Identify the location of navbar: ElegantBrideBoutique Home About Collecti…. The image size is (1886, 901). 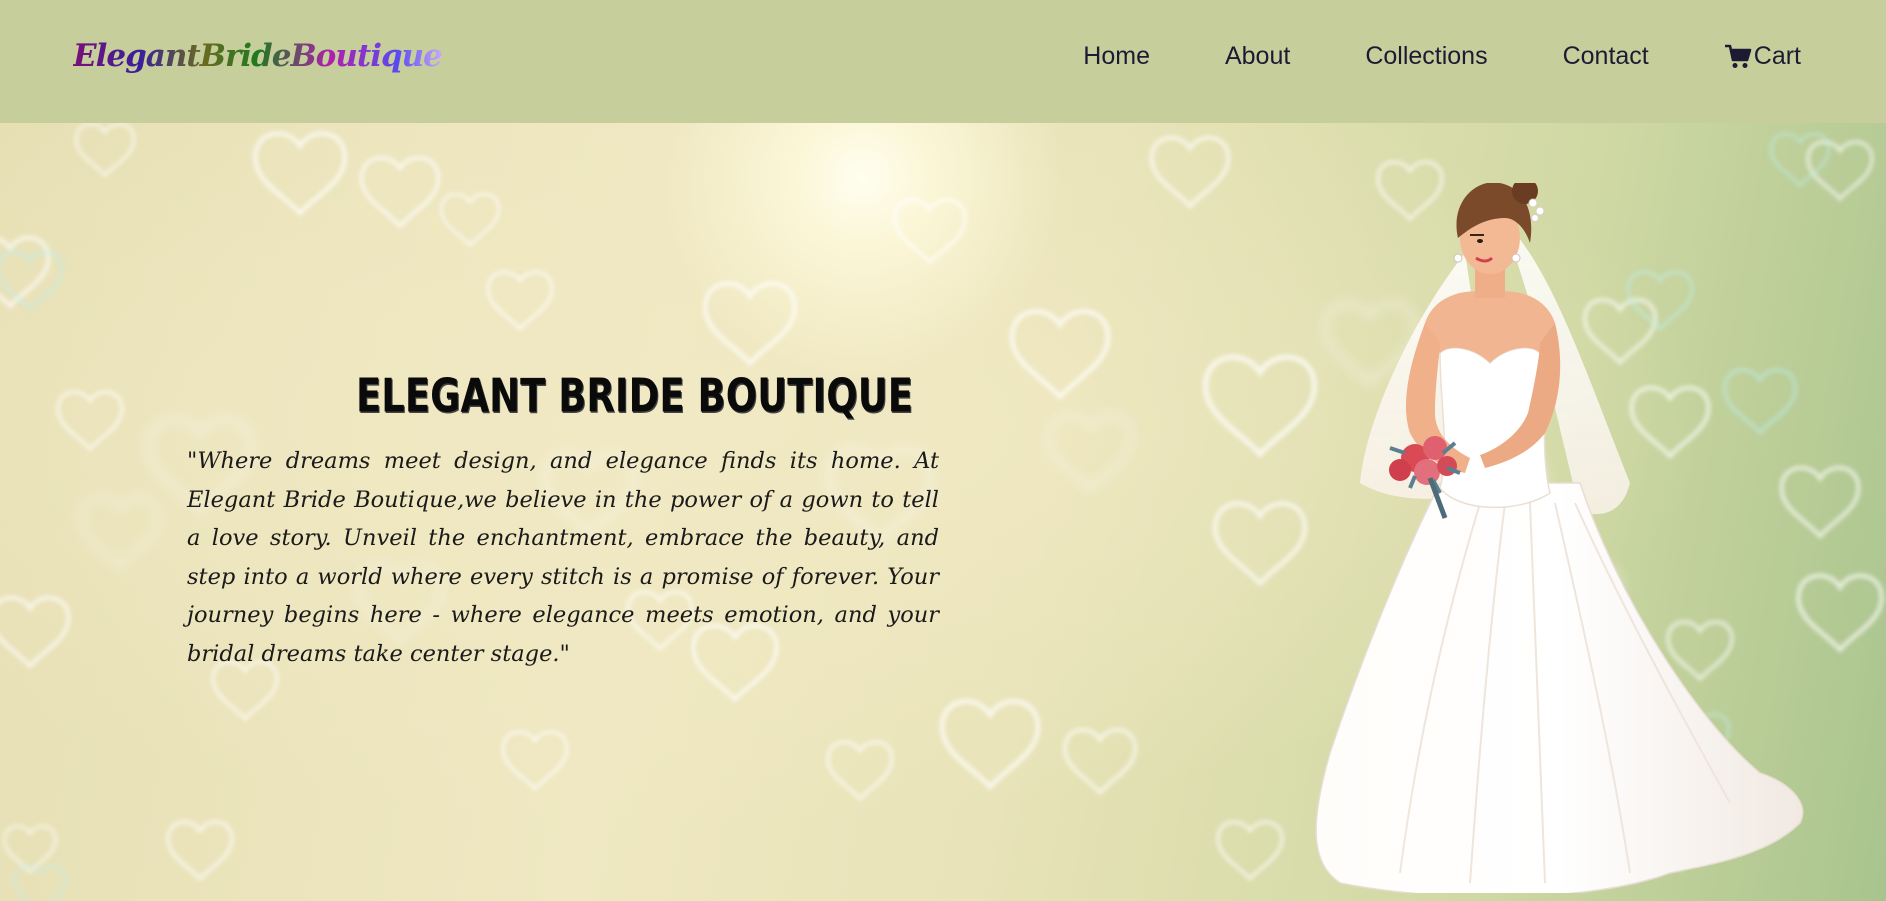
(943, 61).